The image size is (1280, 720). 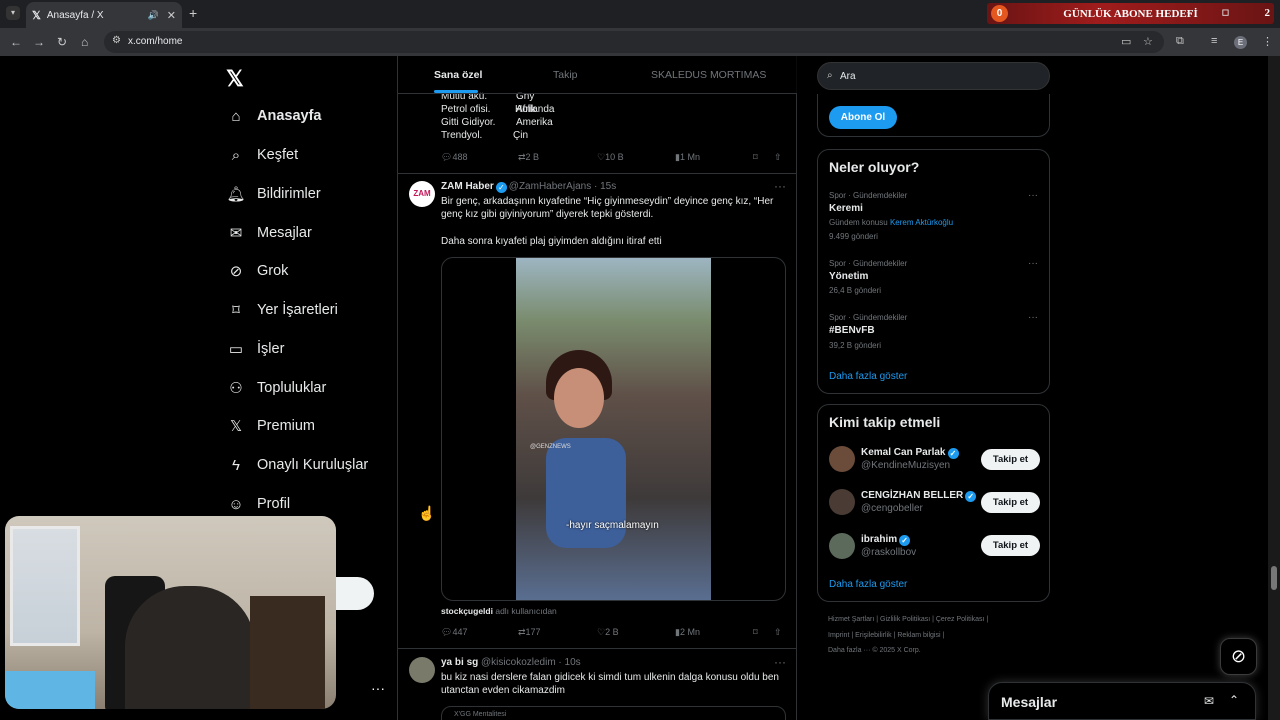 I want to click on browser-tab: 𝕏 Anasayfa / X 🔊 ✕, so click(x=104, y=15).